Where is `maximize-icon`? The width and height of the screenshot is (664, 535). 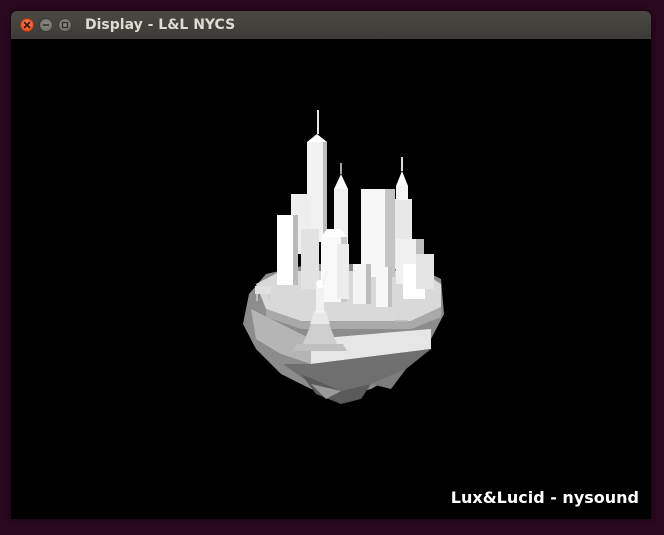
maximize-icon is located at coordinates (65, 25).